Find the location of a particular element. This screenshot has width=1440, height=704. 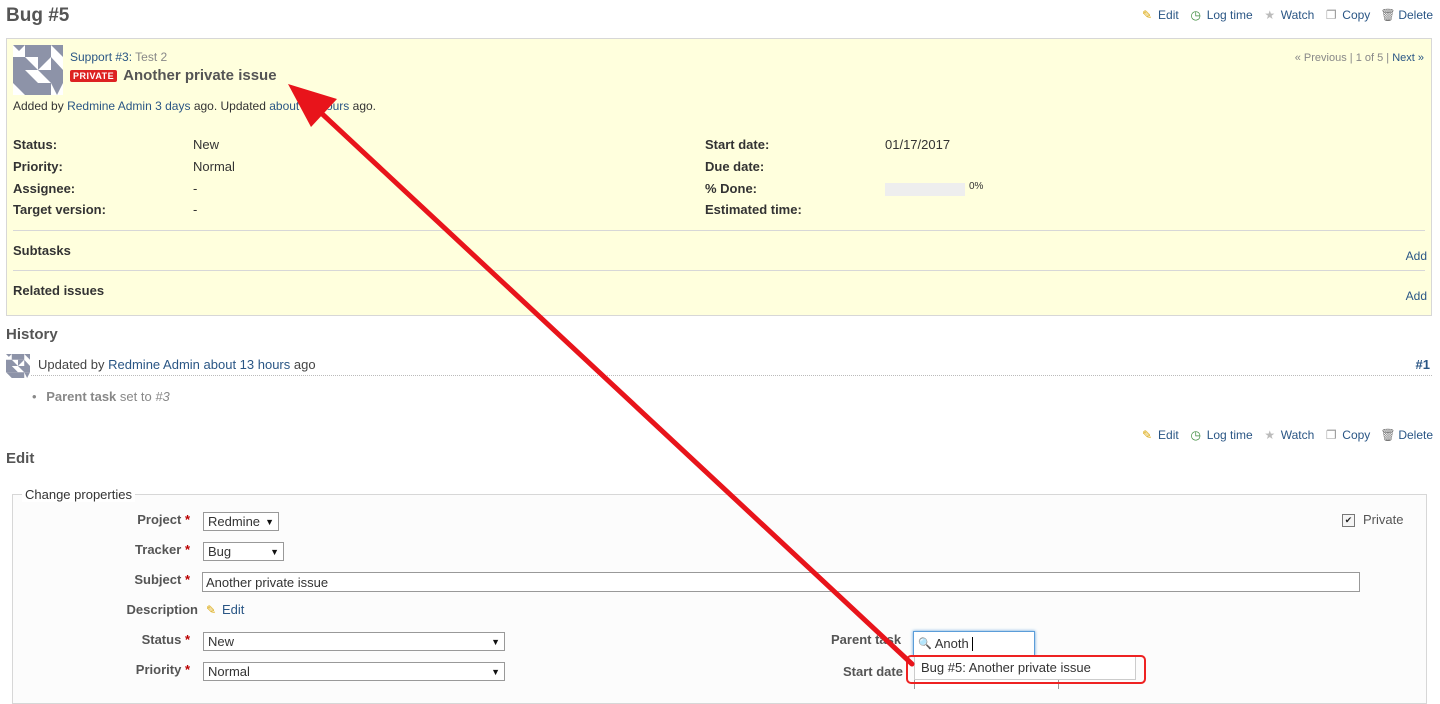

status-label: Status * is located at coordinates (165, 639).